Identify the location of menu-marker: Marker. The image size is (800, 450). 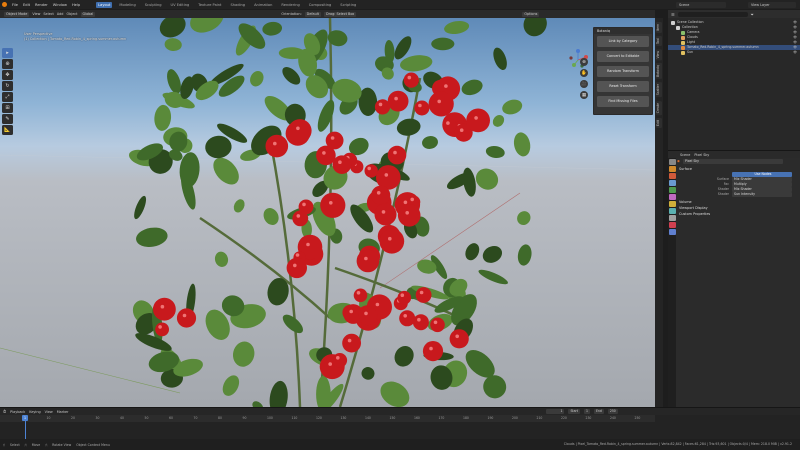
(63, 412).